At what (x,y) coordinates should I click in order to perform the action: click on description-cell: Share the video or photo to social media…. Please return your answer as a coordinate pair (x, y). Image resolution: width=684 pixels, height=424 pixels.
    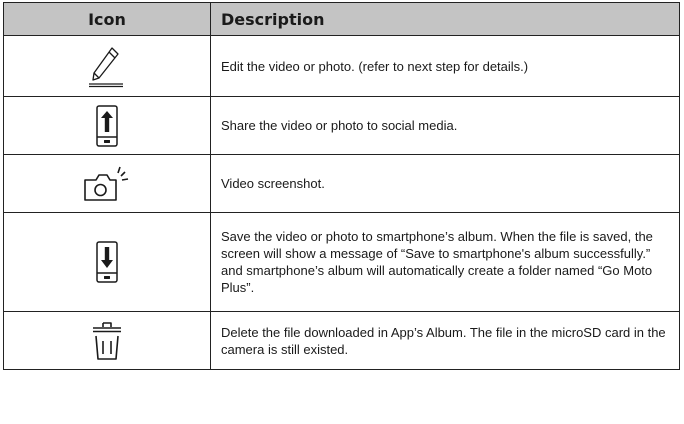
    Looking at the image, I should click on (445, 125).